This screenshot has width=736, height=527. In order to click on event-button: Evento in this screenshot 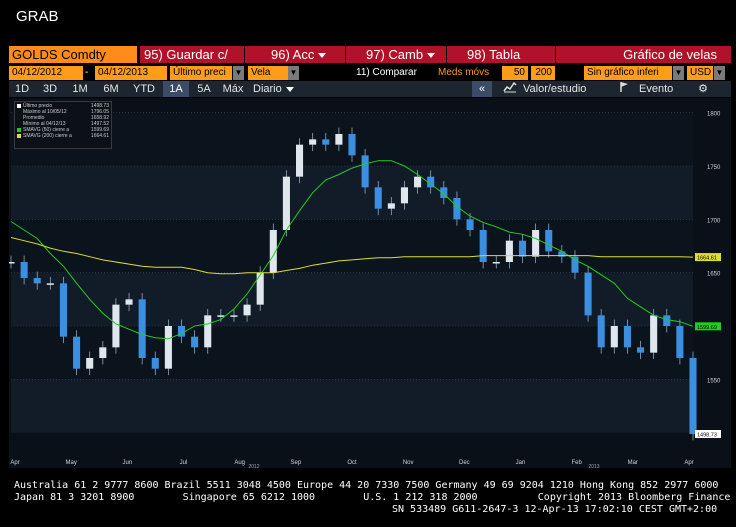, I will do `click(662, 89)`.